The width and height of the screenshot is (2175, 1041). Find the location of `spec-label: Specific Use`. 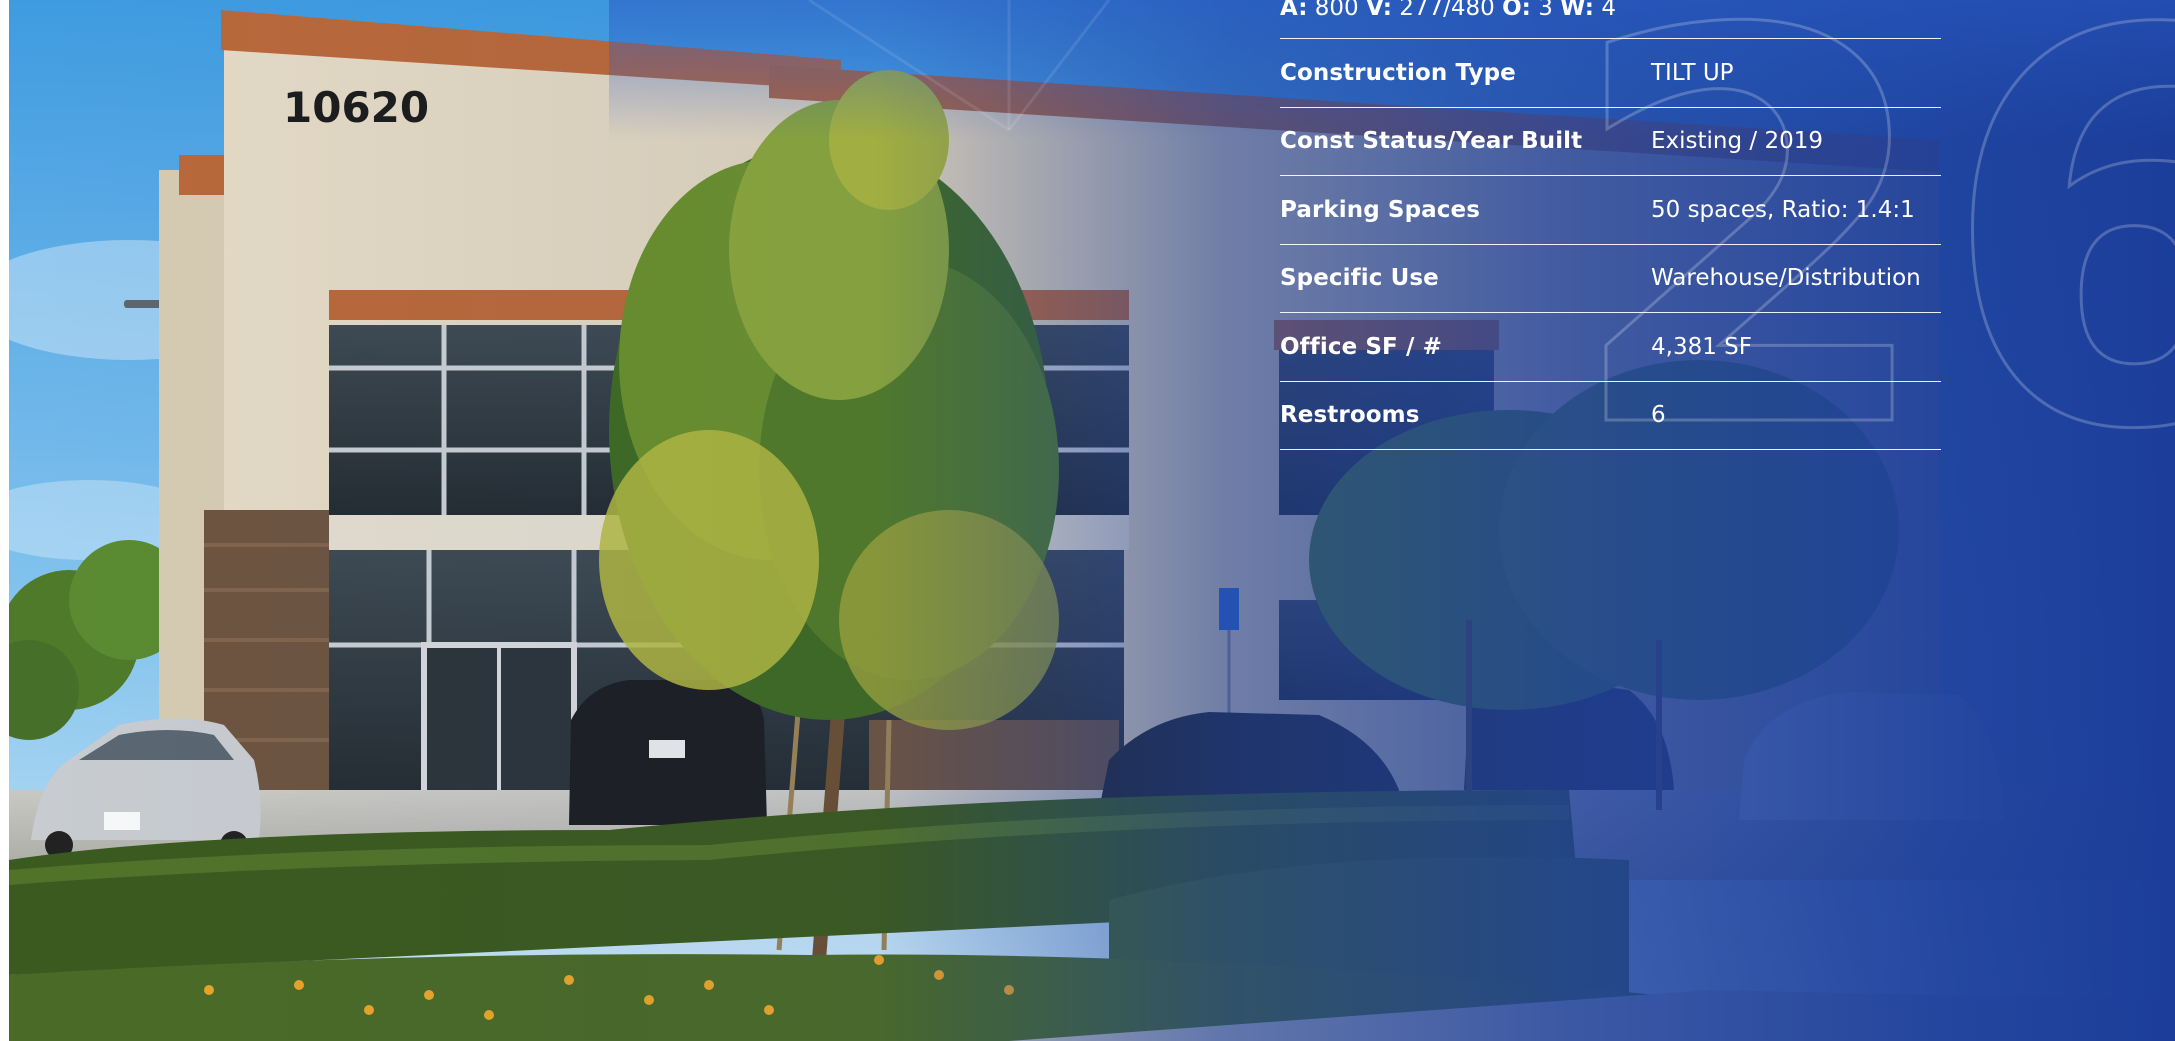

spec-label: Specific Use is located at coordinates (1359, 278).